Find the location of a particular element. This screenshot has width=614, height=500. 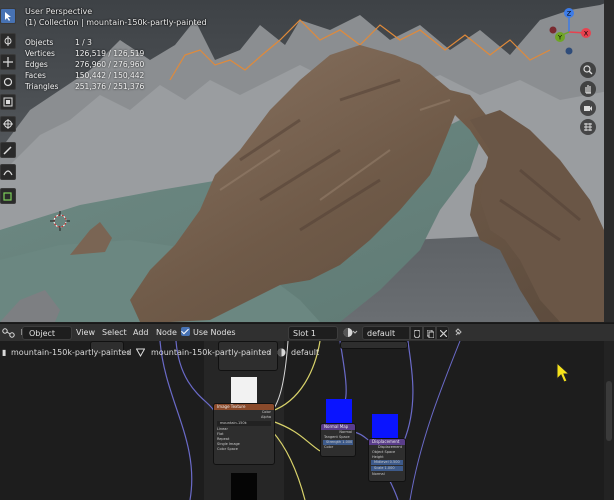

material-name-field: default is located at coordinates (386, 333).